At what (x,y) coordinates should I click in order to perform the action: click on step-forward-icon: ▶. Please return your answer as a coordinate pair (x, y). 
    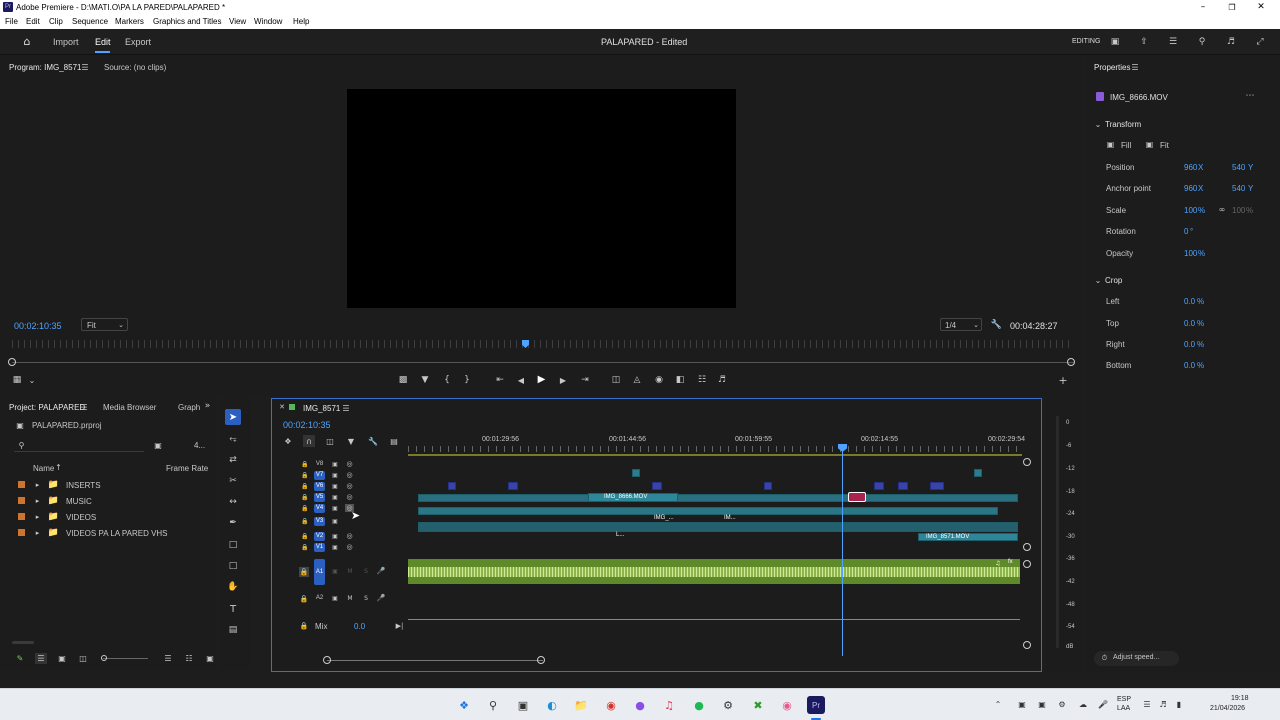
    Looking at the image, I should click on (563, 380).